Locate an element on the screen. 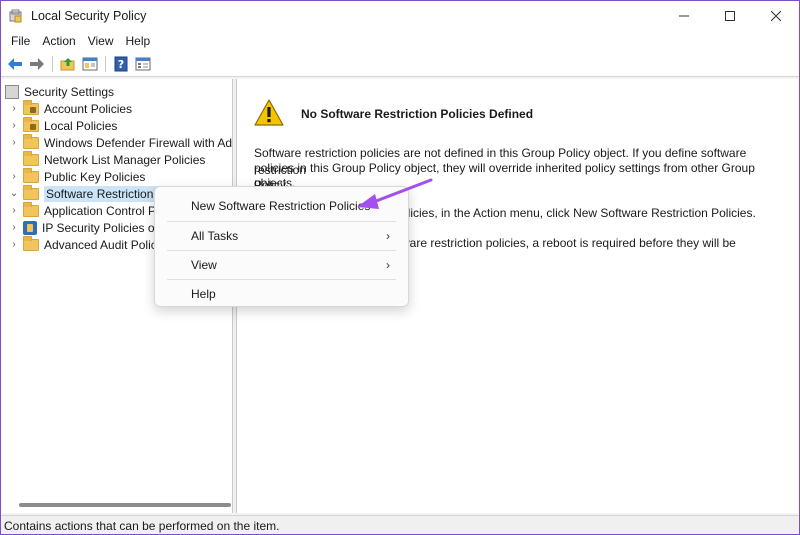  up-one-level-button is located at coordinates (68, 64).